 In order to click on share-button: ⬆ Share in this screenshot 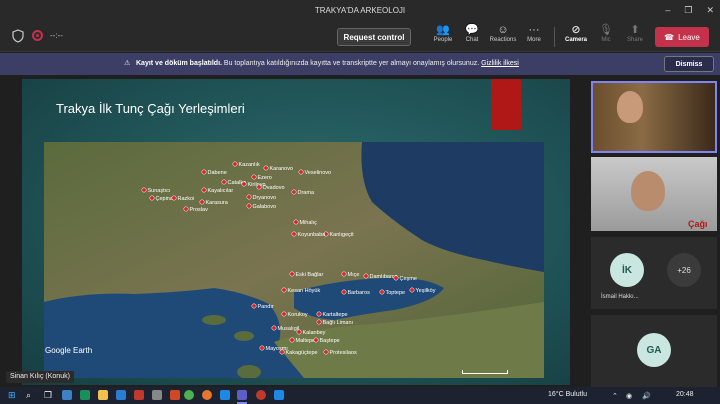, I will do `click(635, 33)`.